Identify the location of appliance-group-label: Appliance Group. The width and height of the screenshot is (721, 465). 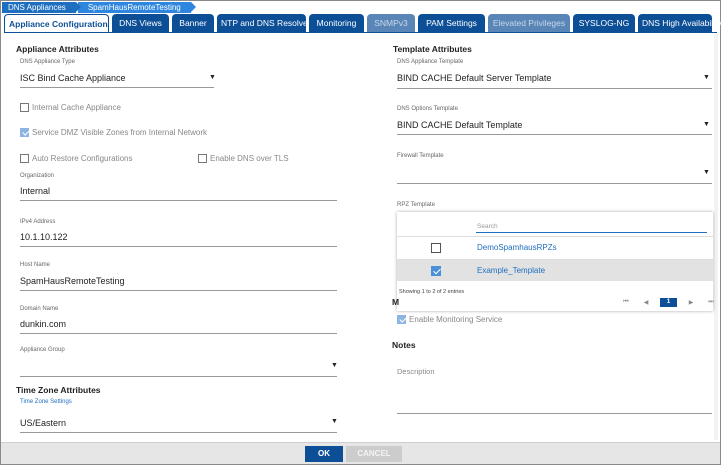
(42, 350).